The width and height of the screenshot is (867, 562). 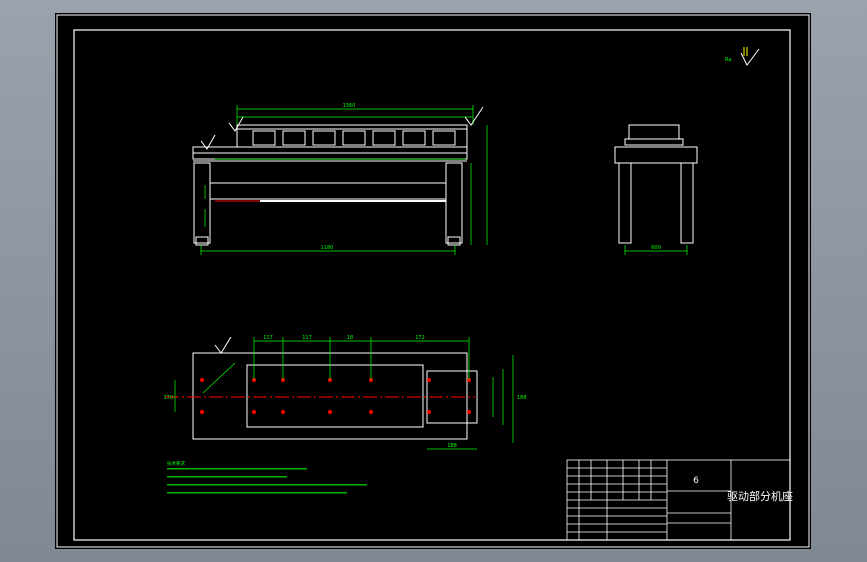 I want to click on roughness-note: Ra, so click(x=728, y=60).